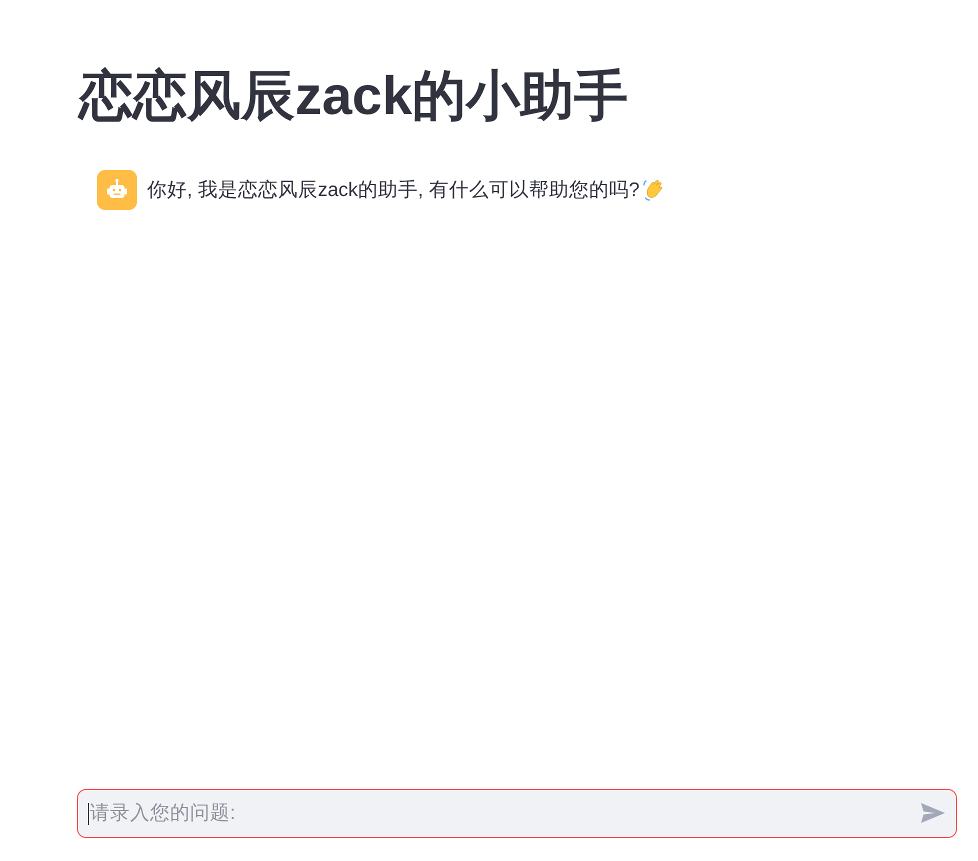 The width and height of the screenshot is (978, 861). What do you see at coordinates (353, 96) in the screenshot?
I see `page-title: 恋恋风辰zack的小助手` at bounding box center [353, 96].